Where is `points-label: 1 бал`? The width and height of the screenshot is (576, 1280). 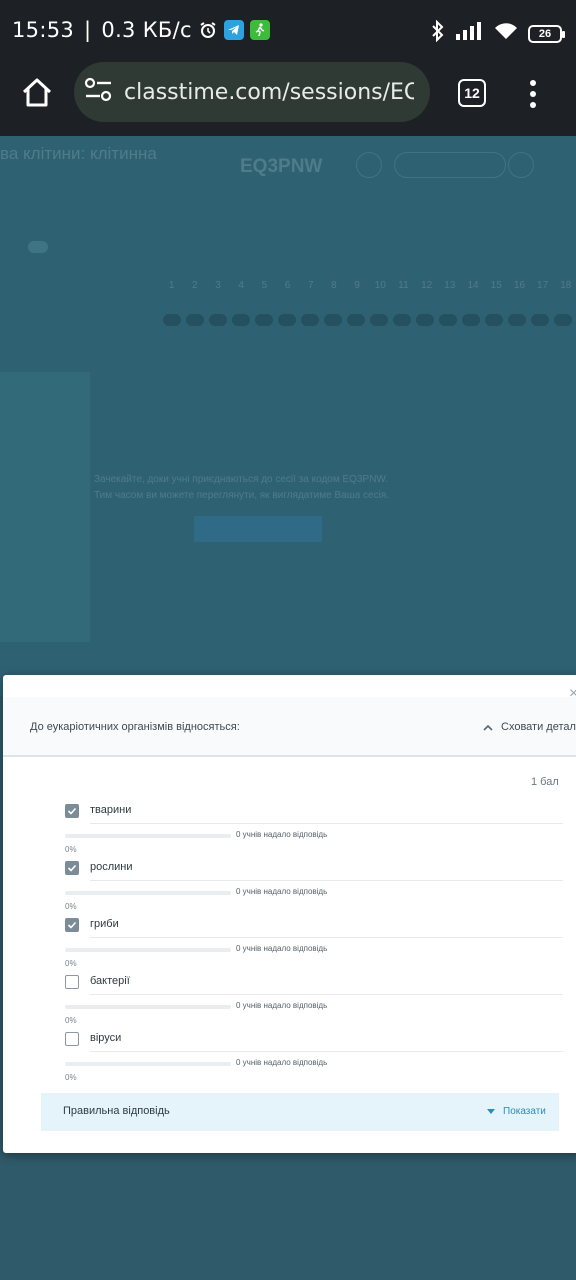 points-label: 1 бал is located at coordinates (545, 782).